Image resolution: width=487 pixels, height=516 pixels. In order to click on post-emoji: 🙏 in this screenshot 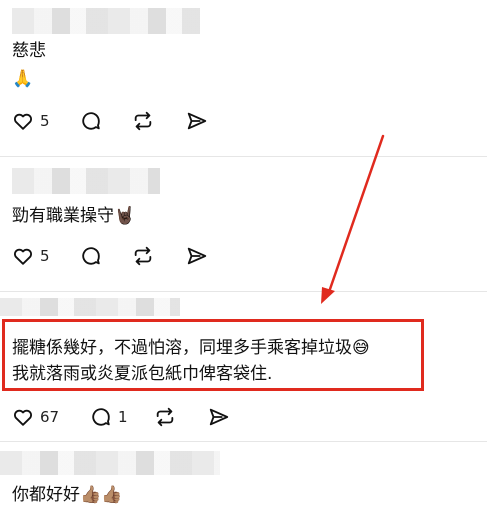, I will do `click(23, 79)`.